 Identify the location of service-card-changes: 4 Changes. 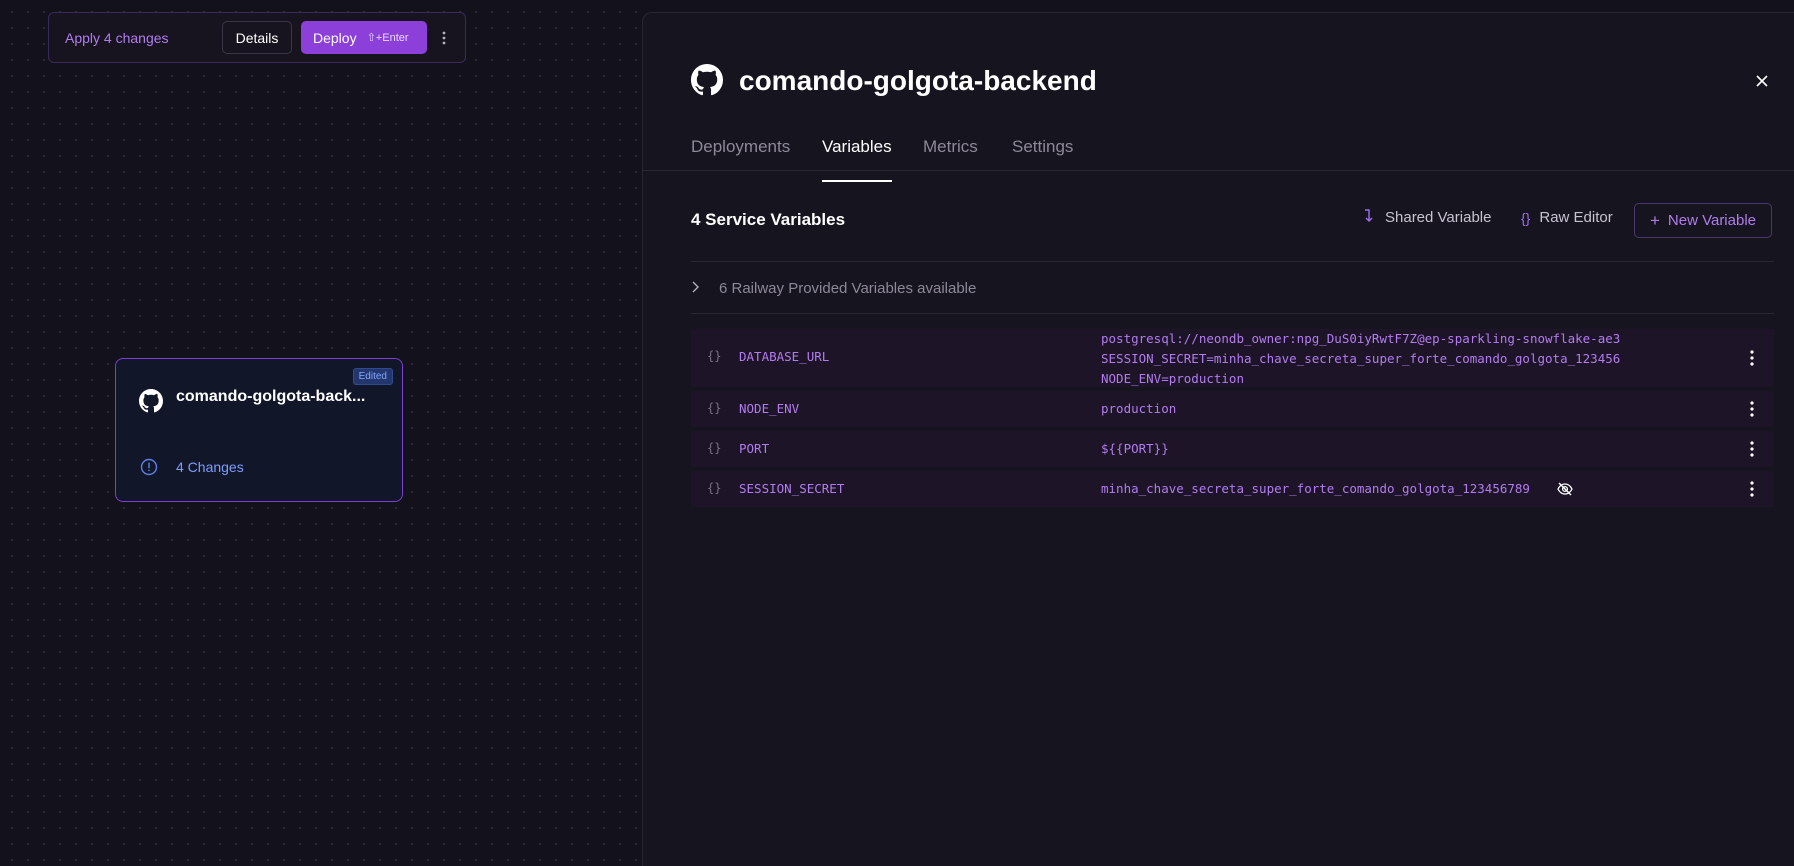
(210, 467).